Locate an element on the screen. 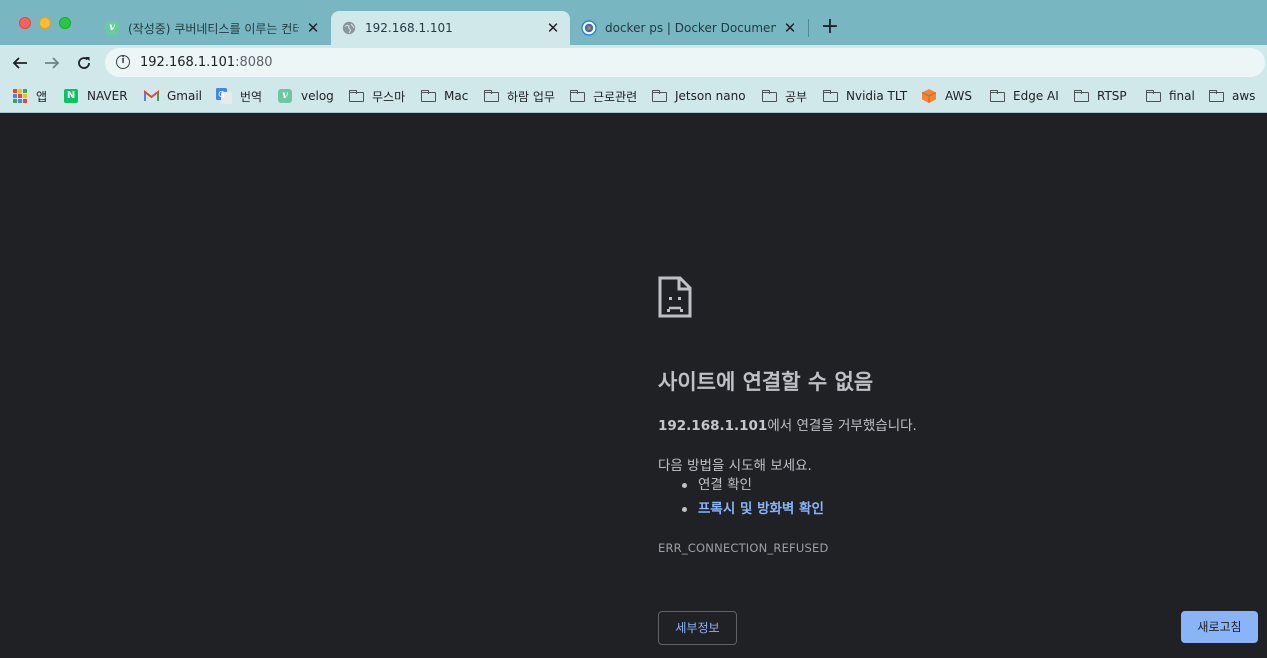  bookmark-folder-jetson: Jetson nano is located at coordinates (698, 96).